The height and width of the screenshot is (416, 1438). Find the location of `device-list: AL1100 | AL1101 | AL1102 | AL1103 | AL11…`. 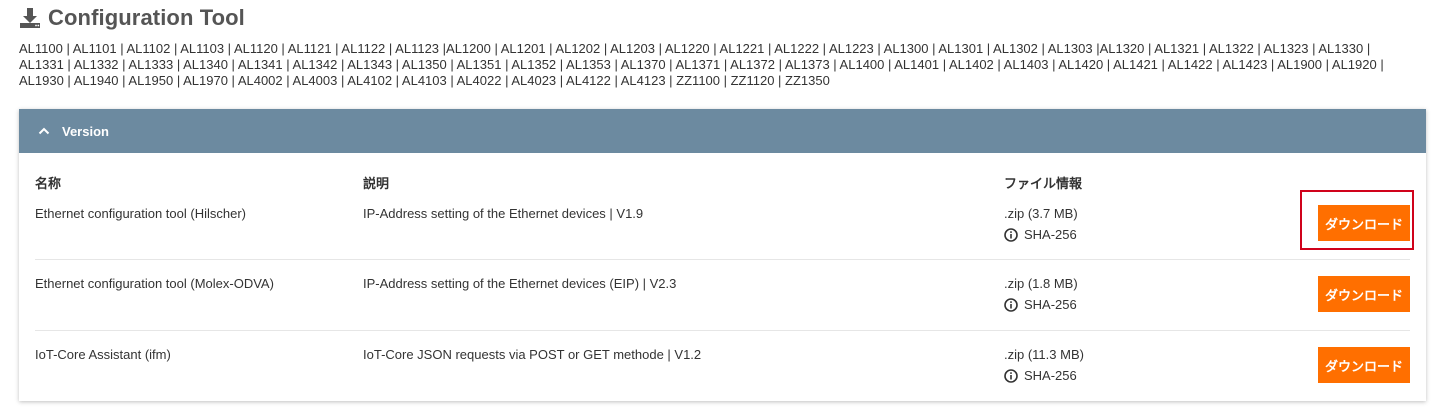

device-list: AL1100 | AL1101 | AL1102 | AL1103 | AL11… is located at coordinates (701, 64).